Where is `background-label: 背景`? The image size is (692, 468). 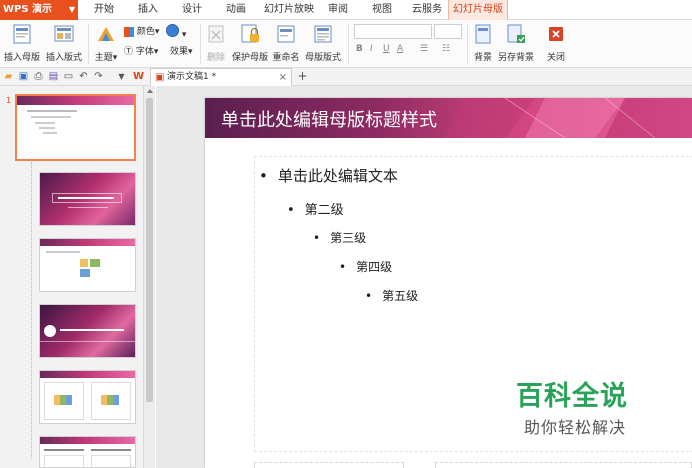
background-label: 背景 is located at coordinates (482, 58).